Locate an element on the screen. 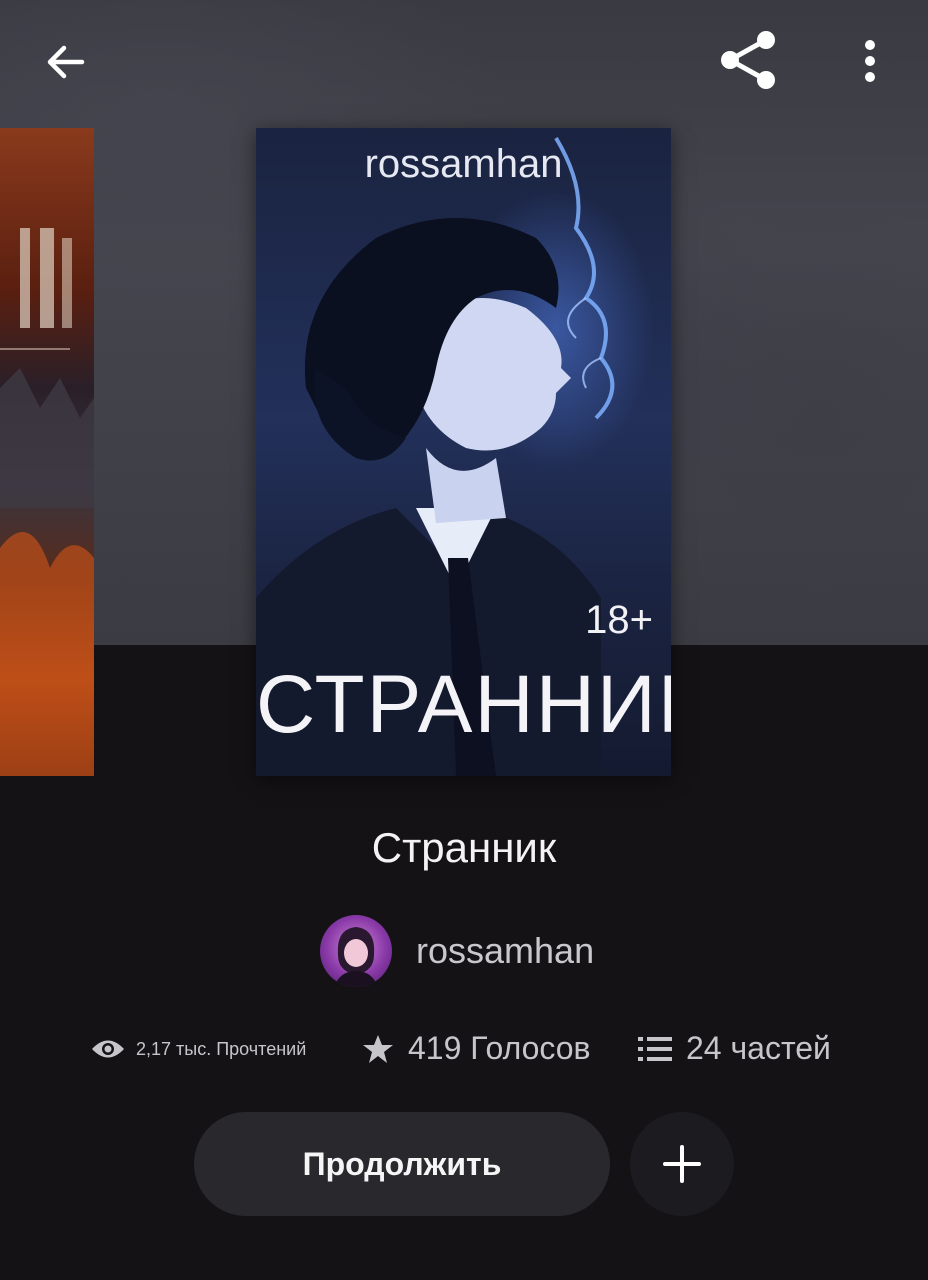  votes-count: 419 Голосов is located at coordinates (499, 1048).